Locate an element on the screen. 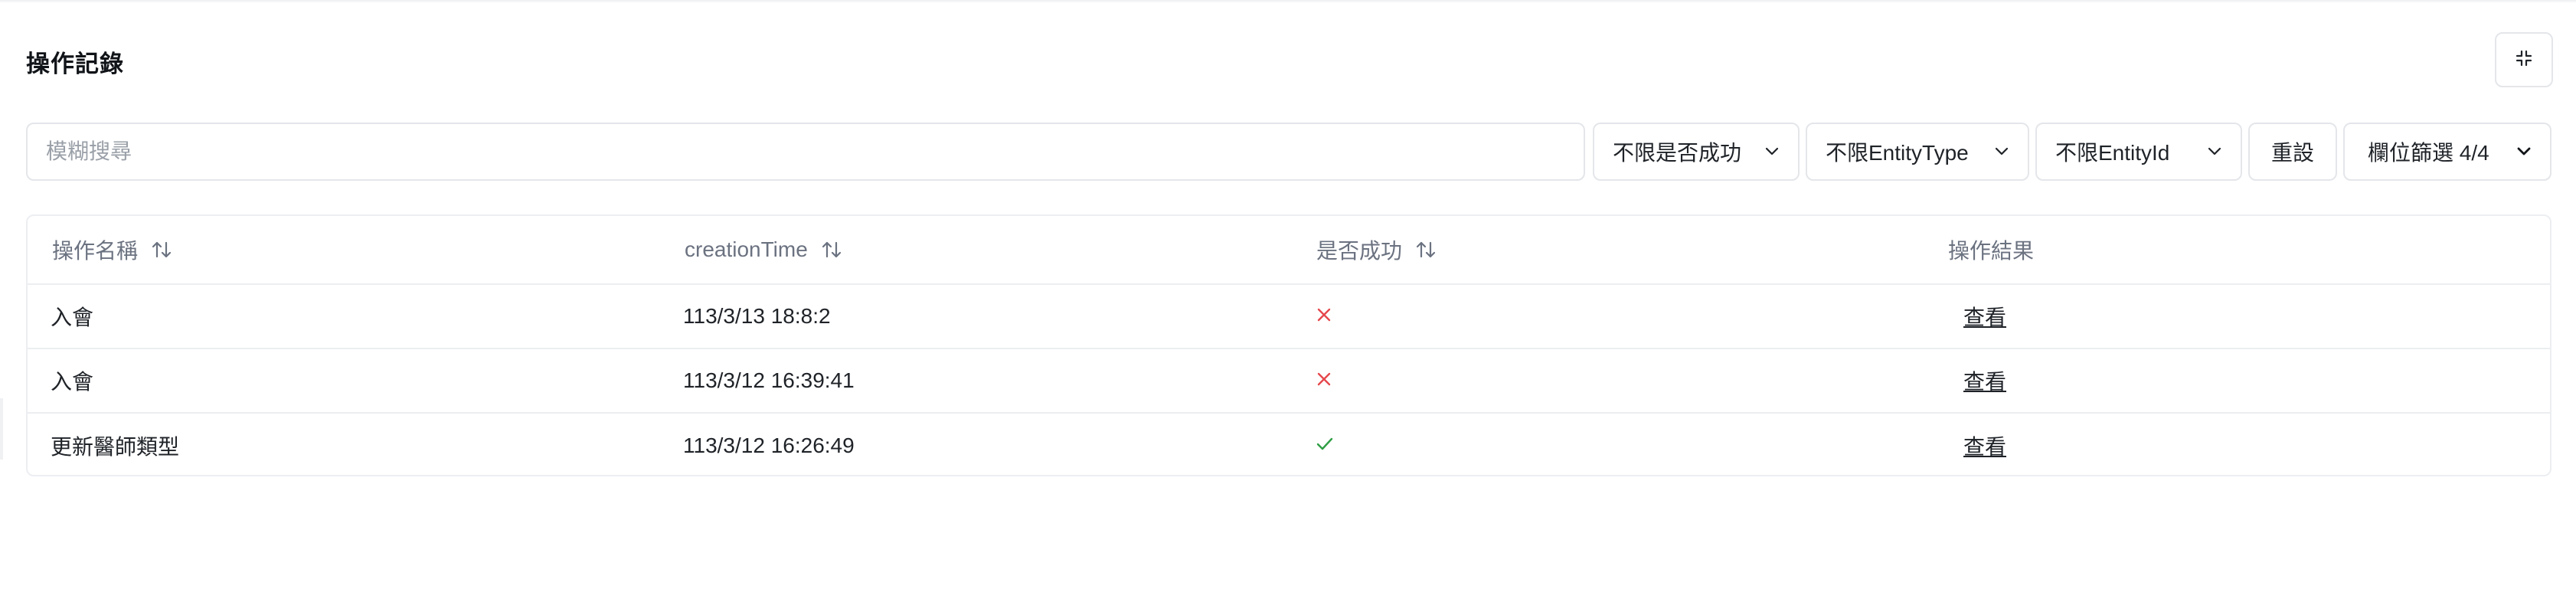 The image size is (2576, 589). entity-type-filter-select: 不限EntityType is located at coordinates (1917, 152).